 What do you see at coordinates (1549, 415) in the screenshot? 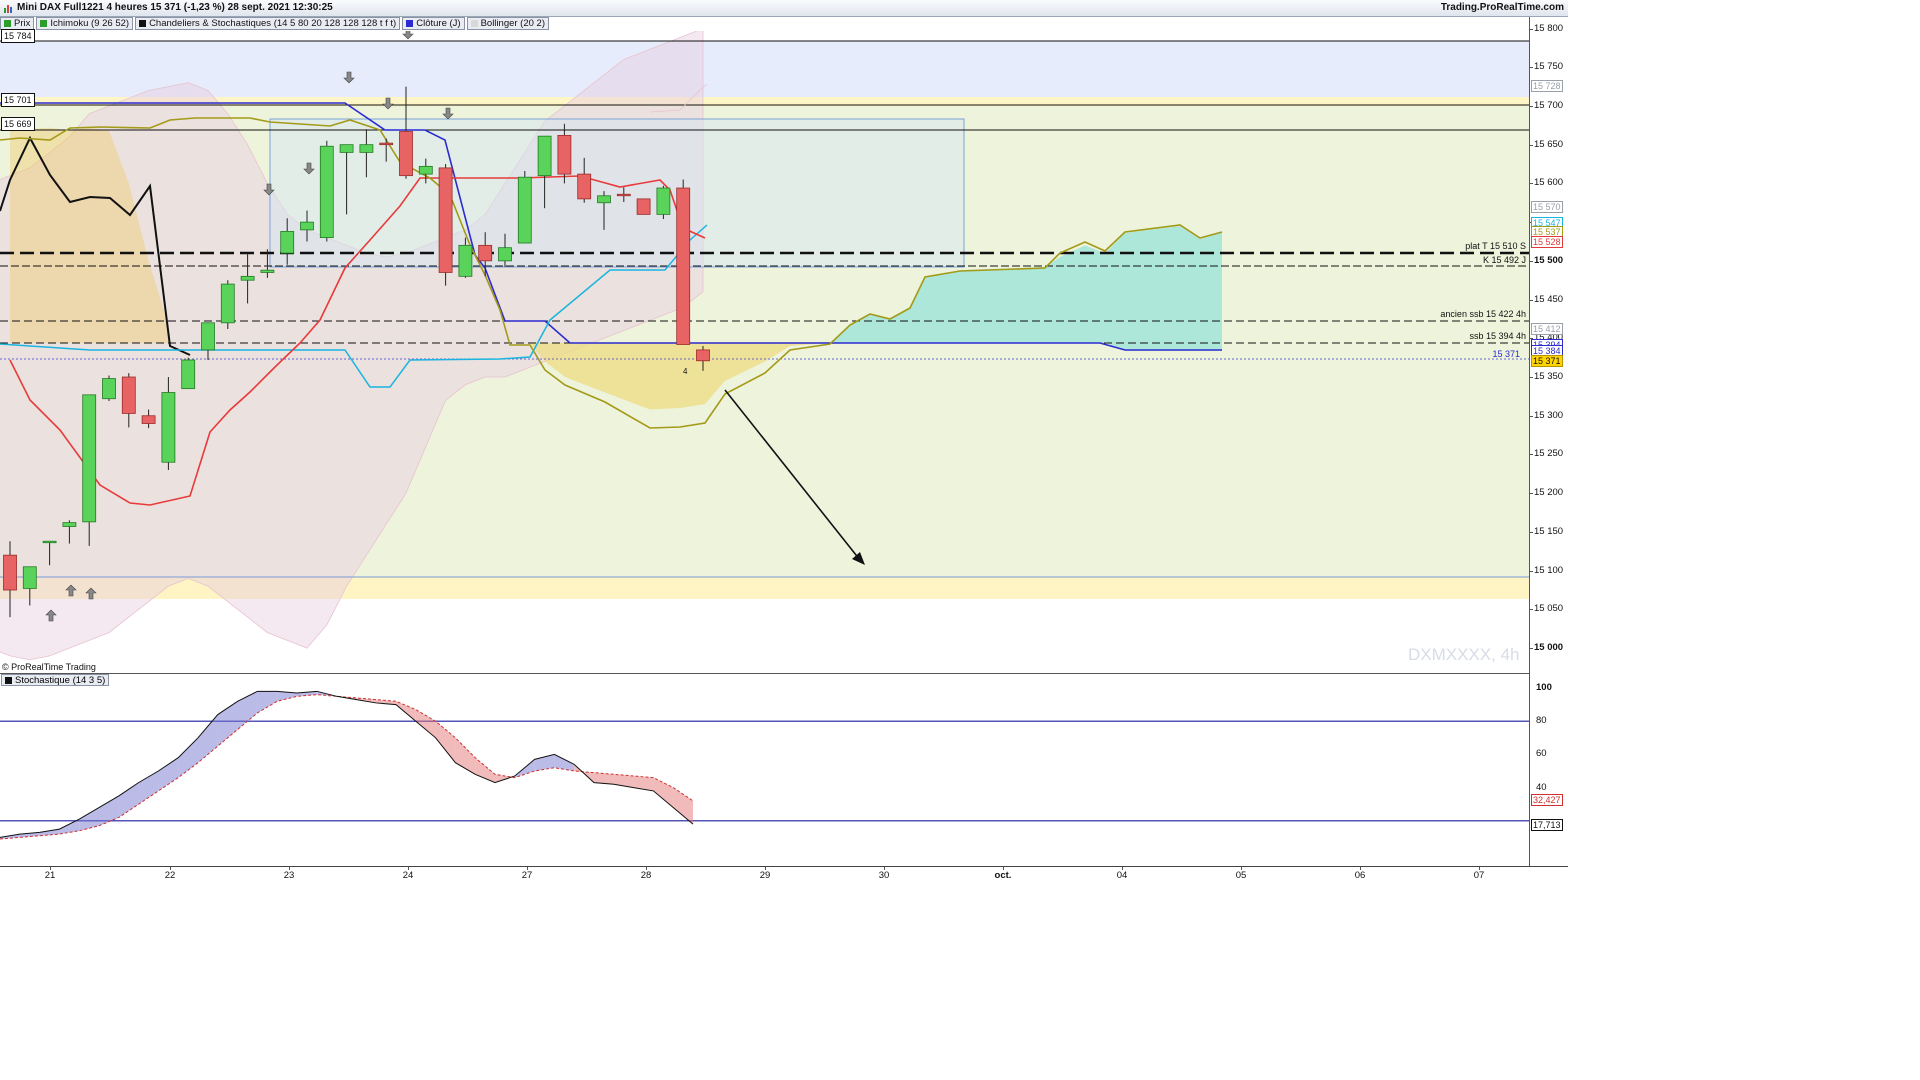
I see `price-axis-label: 15 300` at bounding box center [1549, 415].